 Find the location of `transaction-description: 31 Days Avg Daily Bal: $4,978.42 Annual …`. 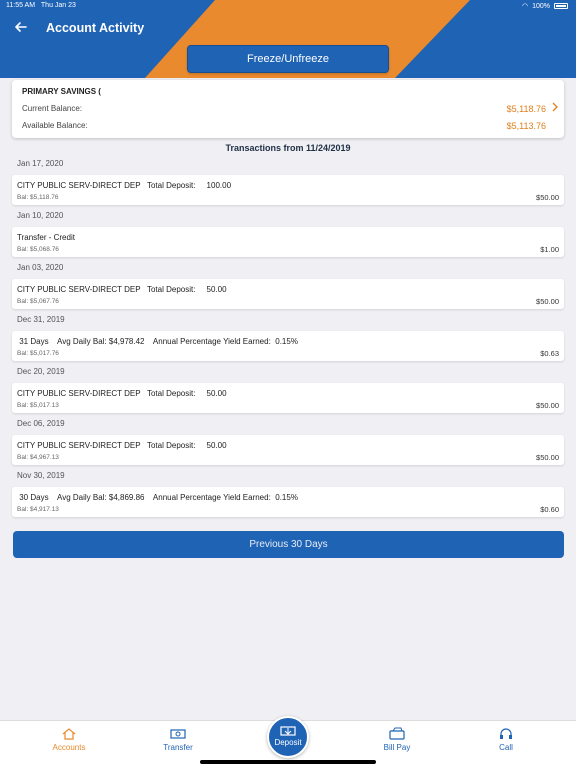

transaction-description: 31 Days Avg Daily Bal: $4,978.42 Annual … is located at coordinates (157, 341).